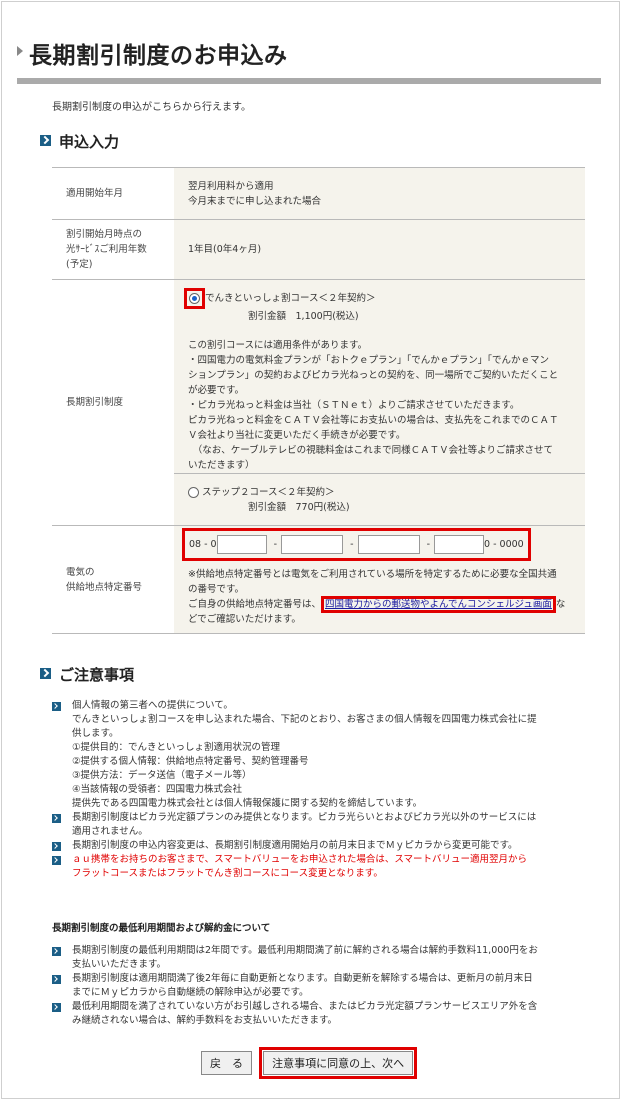 The width and height of the screenshot is (621, 1100). Describe the element at coordinates (255, 201) in the screenshot. I see `start-value-line2: 今月末までに申し込まれた場合` at that location.